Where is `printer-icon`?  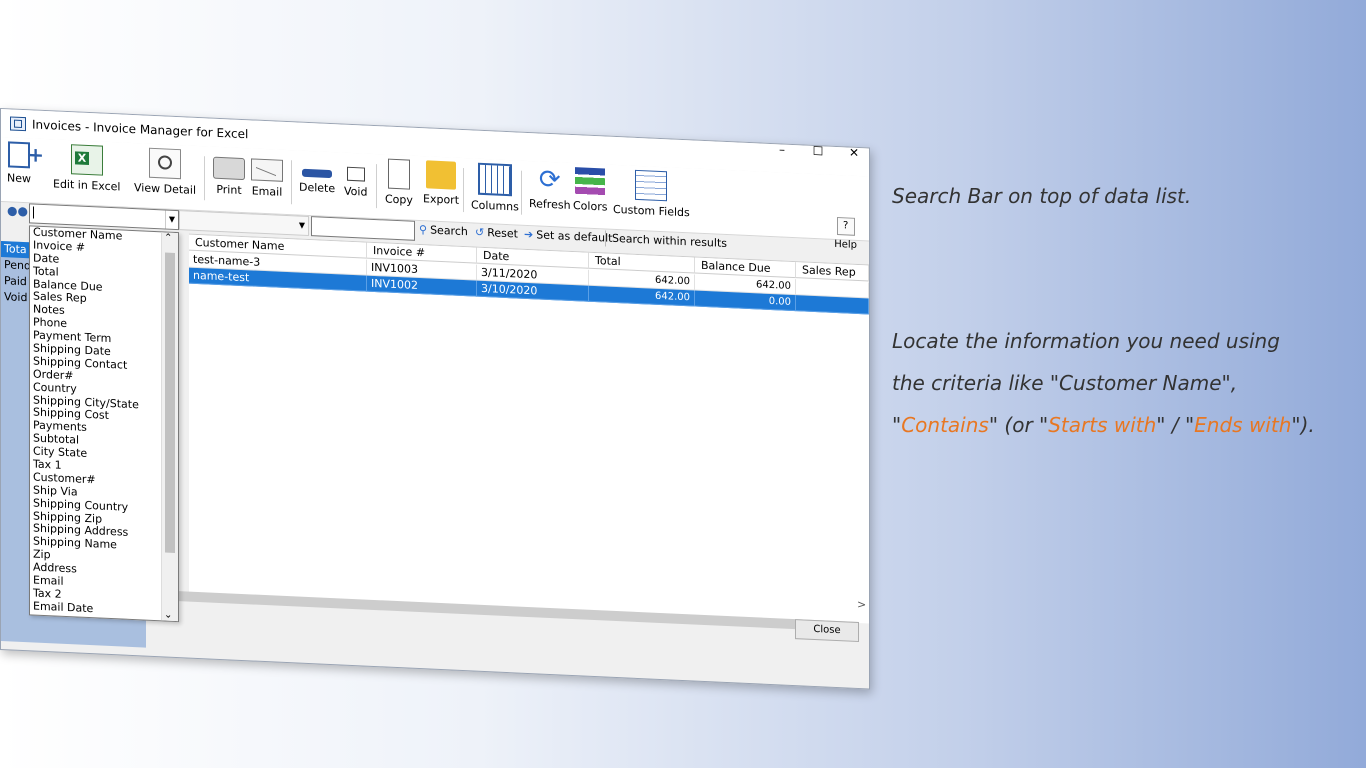
printer-icon is located at coordinates (229, 168).